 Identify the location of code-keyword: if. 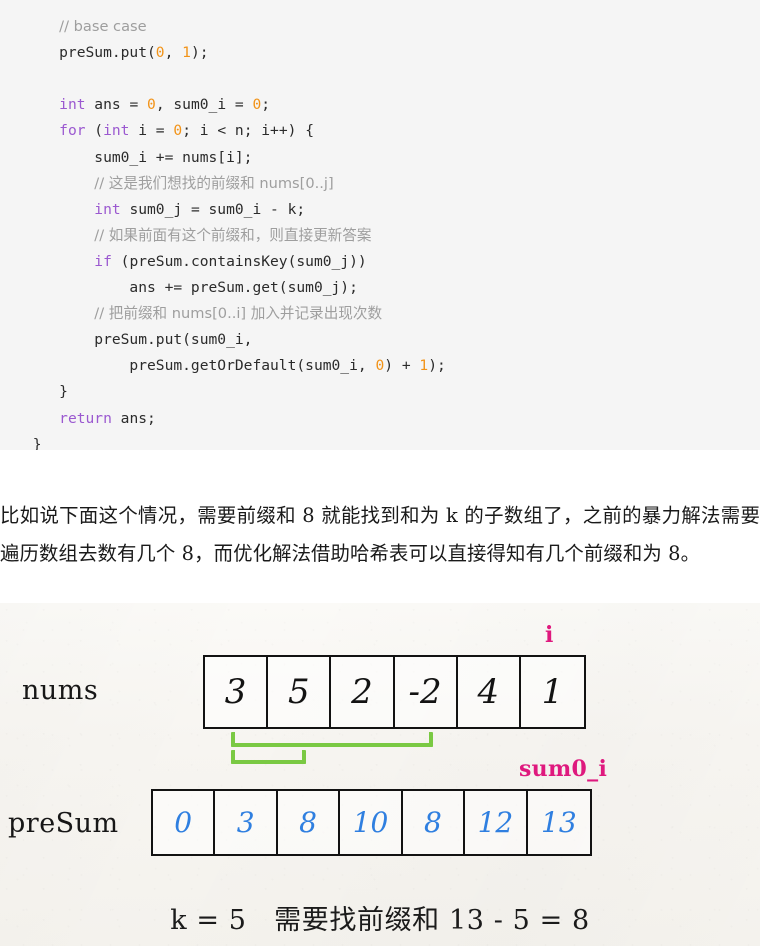
(103, 261).